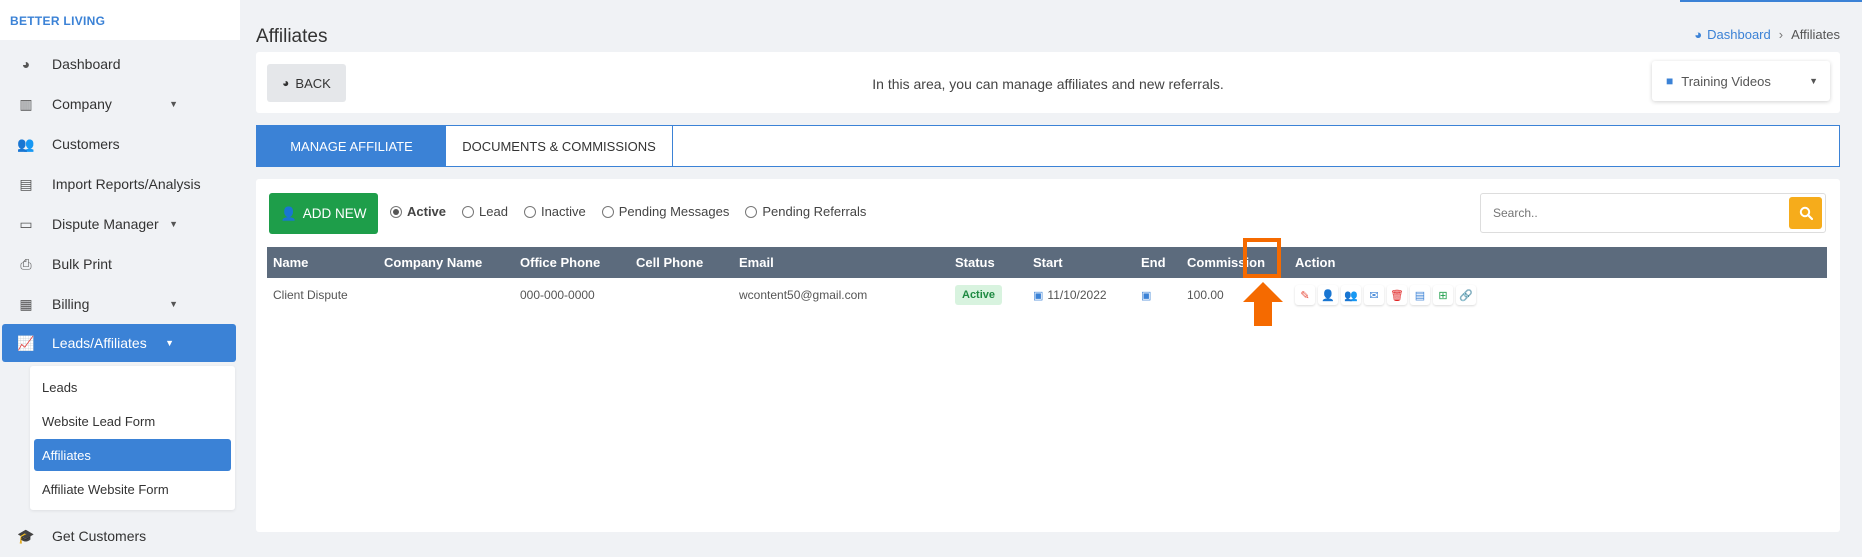 Image resolution: width=1862 pixels, height=557 pixels. I want to click on sidebar-item-label: Dispute Manager, so click(105, 224).